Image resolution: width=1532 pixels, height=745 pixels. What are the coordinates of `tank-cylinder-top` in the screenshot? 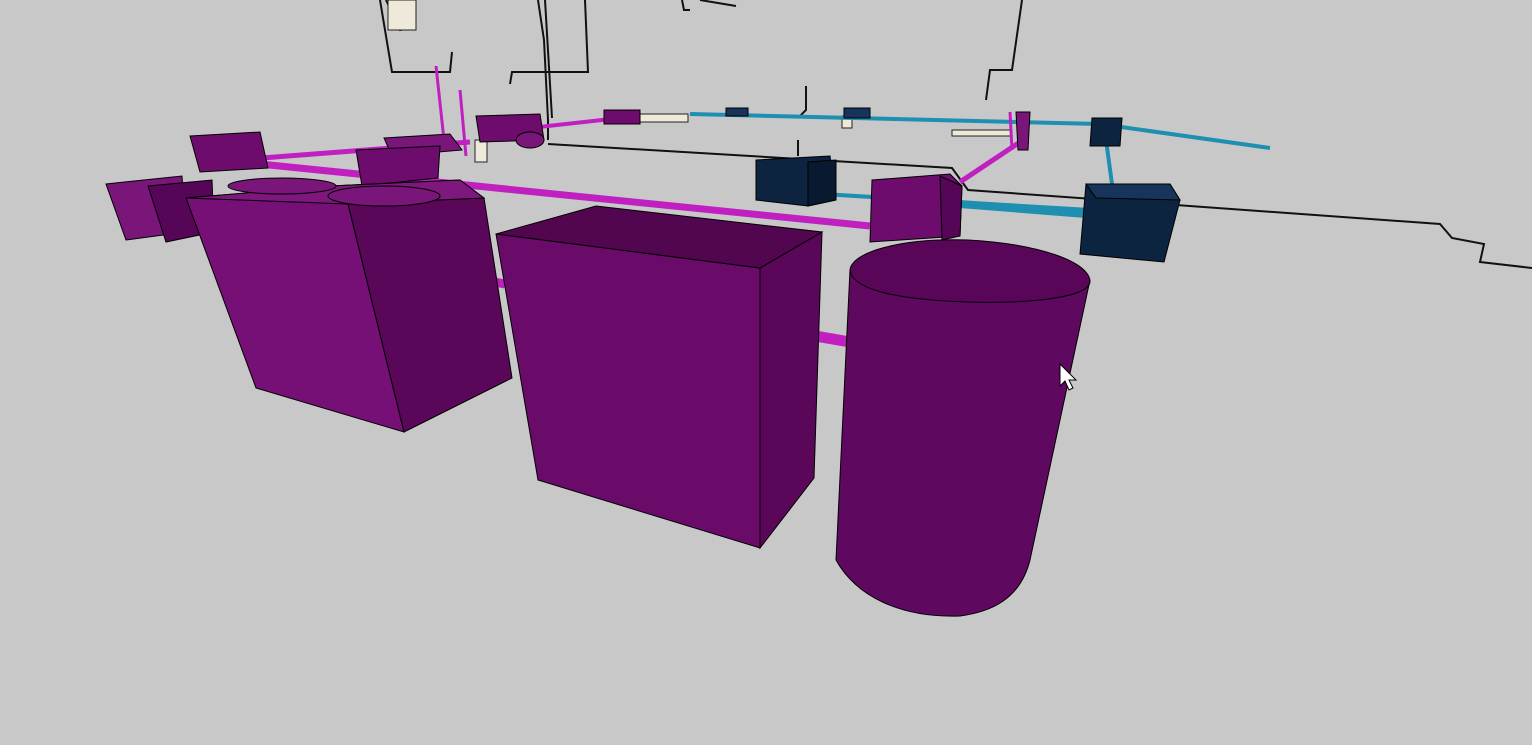 It's located at (970, 271).